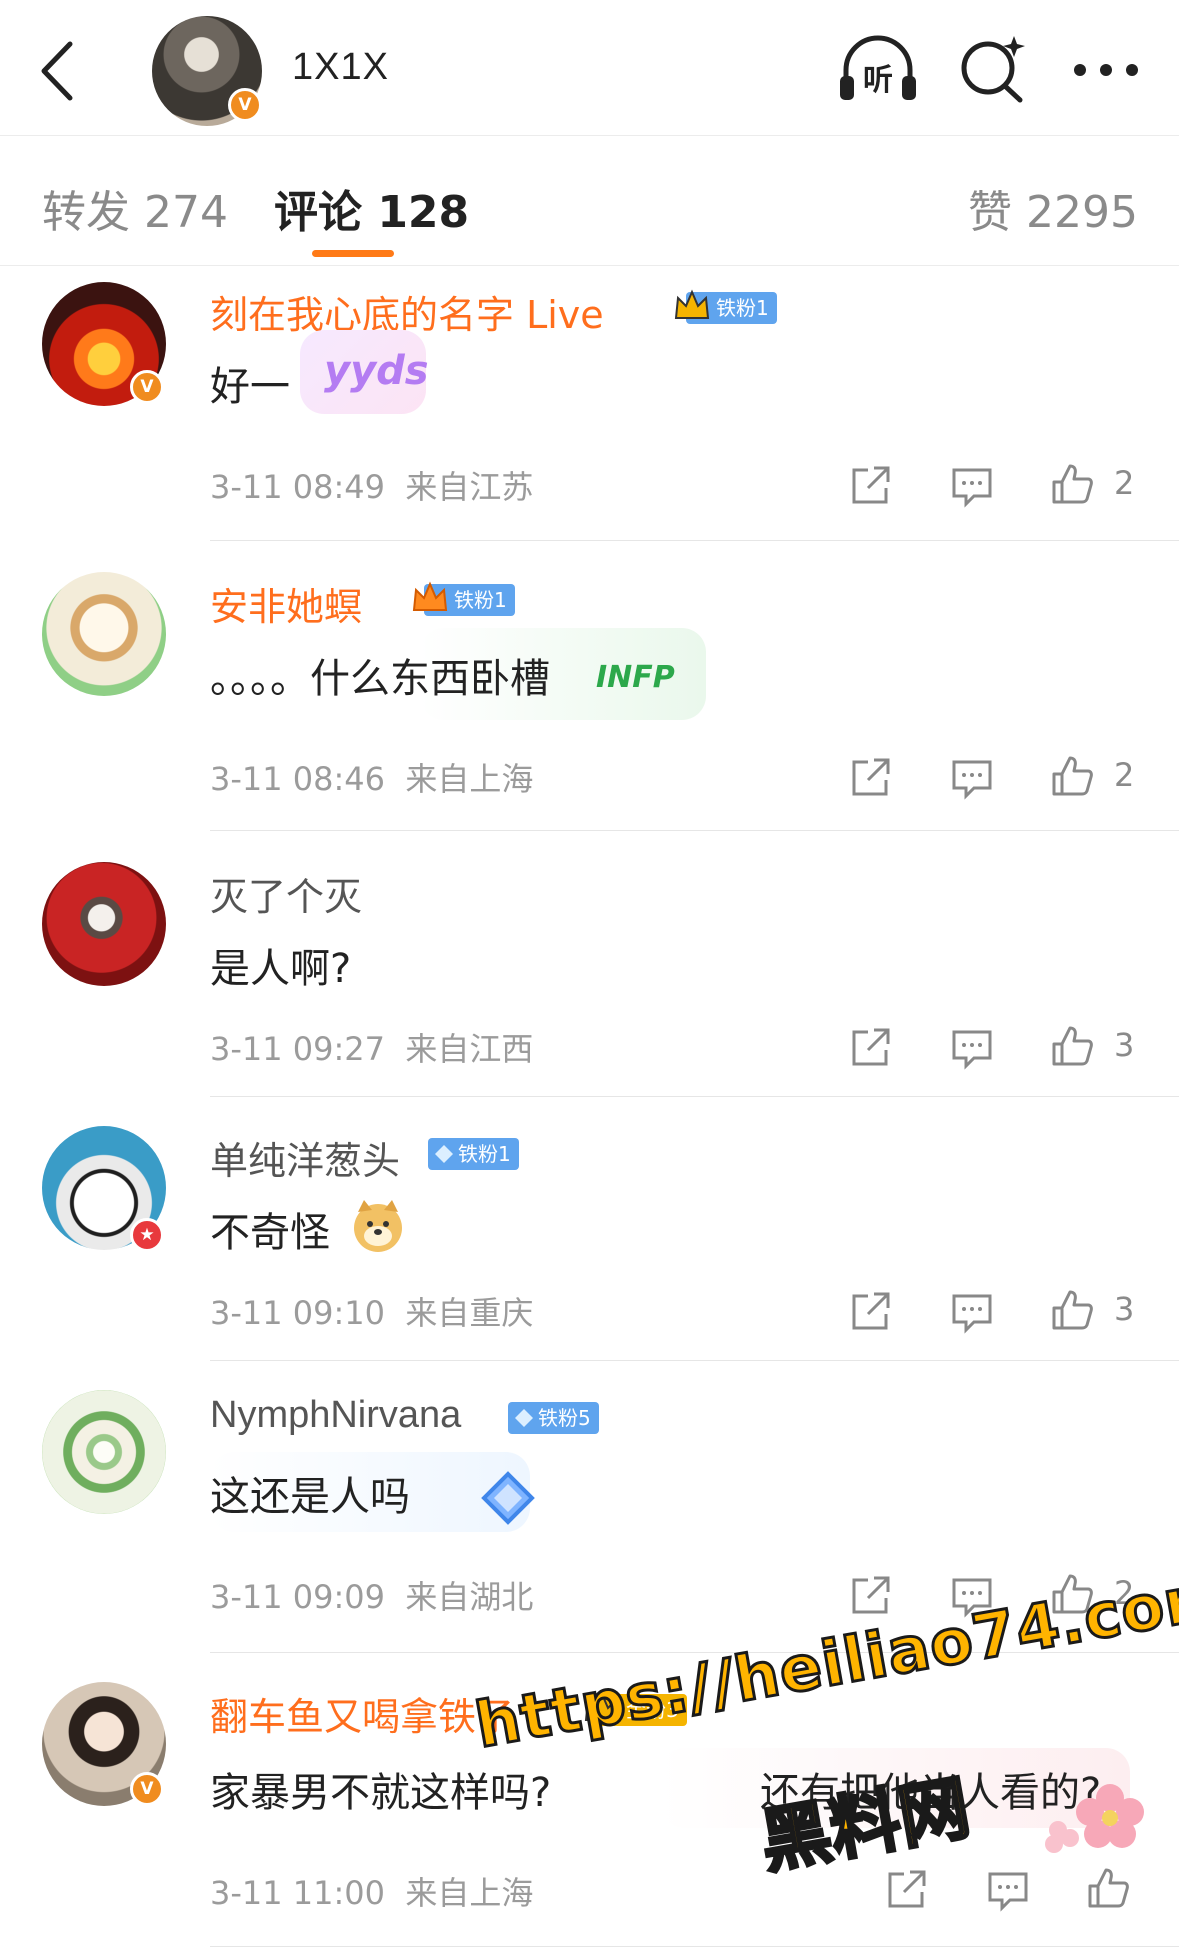  I want to click on comment-time: 3-11 08:46, so click(298, 779).